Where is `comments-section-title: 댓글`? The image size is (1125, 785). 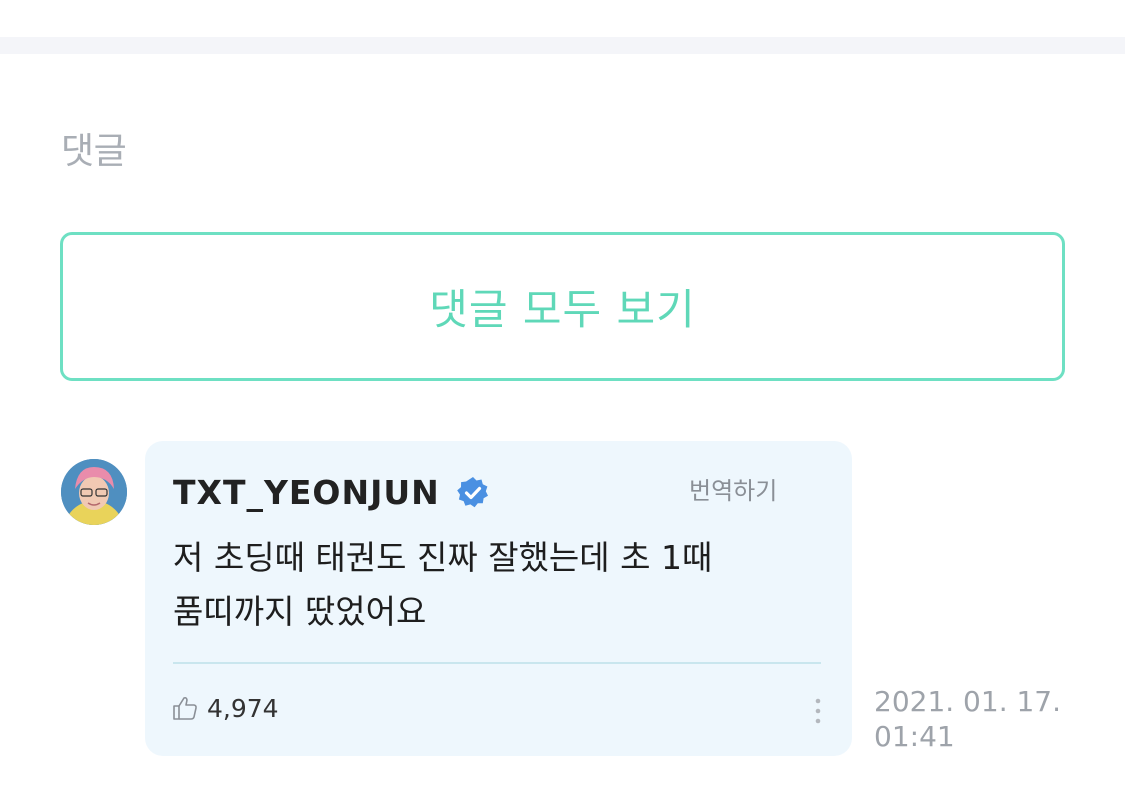
comments-section-title: 댓글 is located at coordinates (94, 151).